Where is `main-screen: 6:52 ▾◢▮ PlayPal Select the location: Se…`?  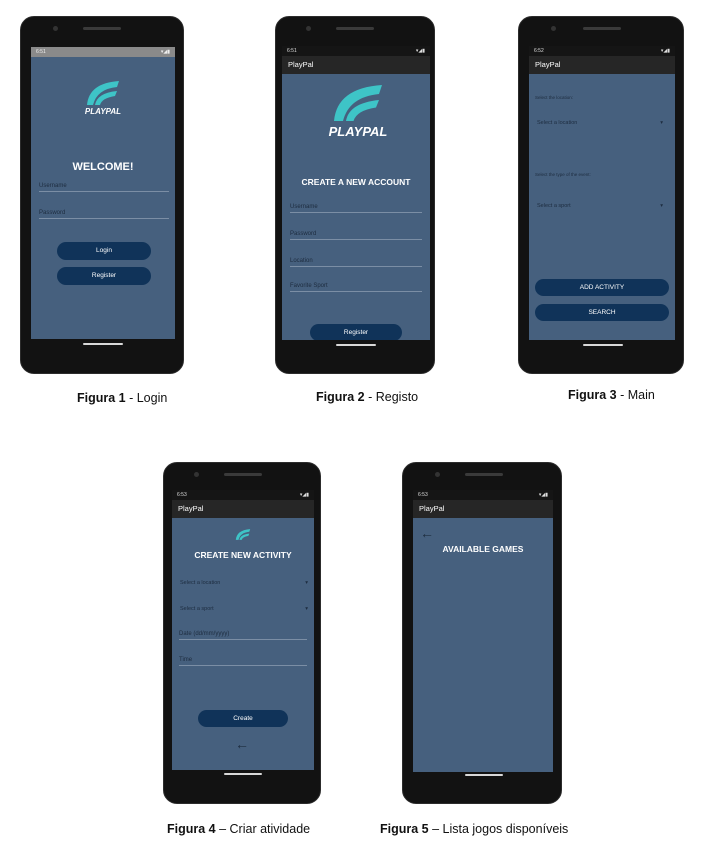 main-screen: 6:52 ▾◢▮ PlayPal Select the location: Se… is located at coordinates (602, 193).